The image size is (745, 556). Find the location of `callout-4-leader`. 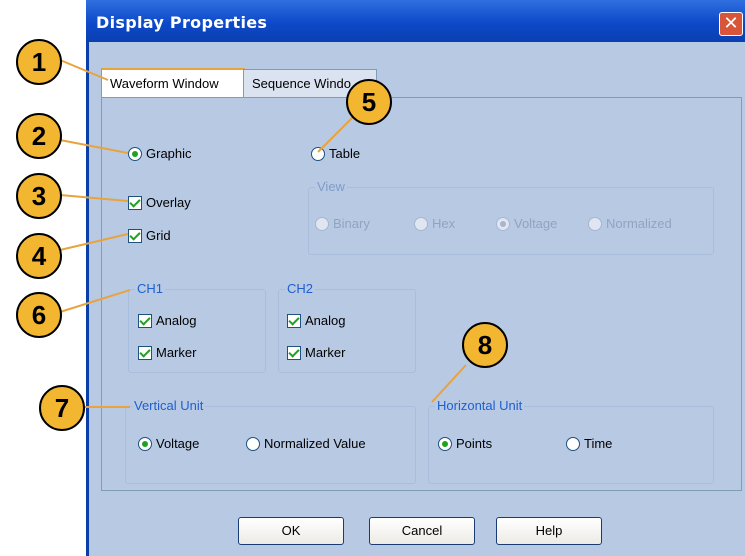

callout-4-leader is located at coordinates (94, 242).